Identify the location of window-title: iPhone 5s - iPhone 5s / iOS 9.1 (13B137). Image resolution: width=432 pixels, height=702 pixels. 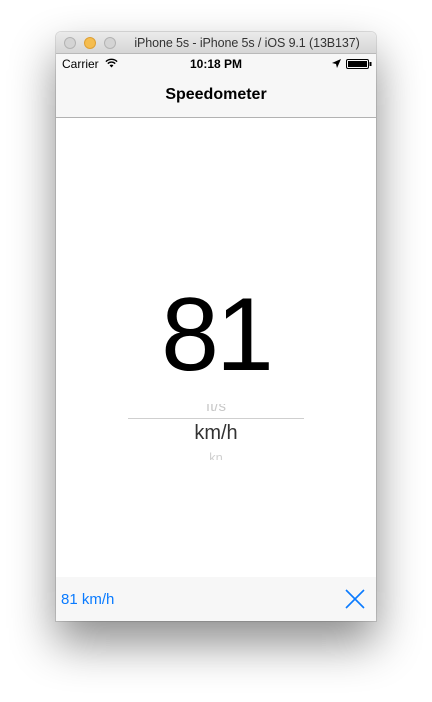
(247, 43).